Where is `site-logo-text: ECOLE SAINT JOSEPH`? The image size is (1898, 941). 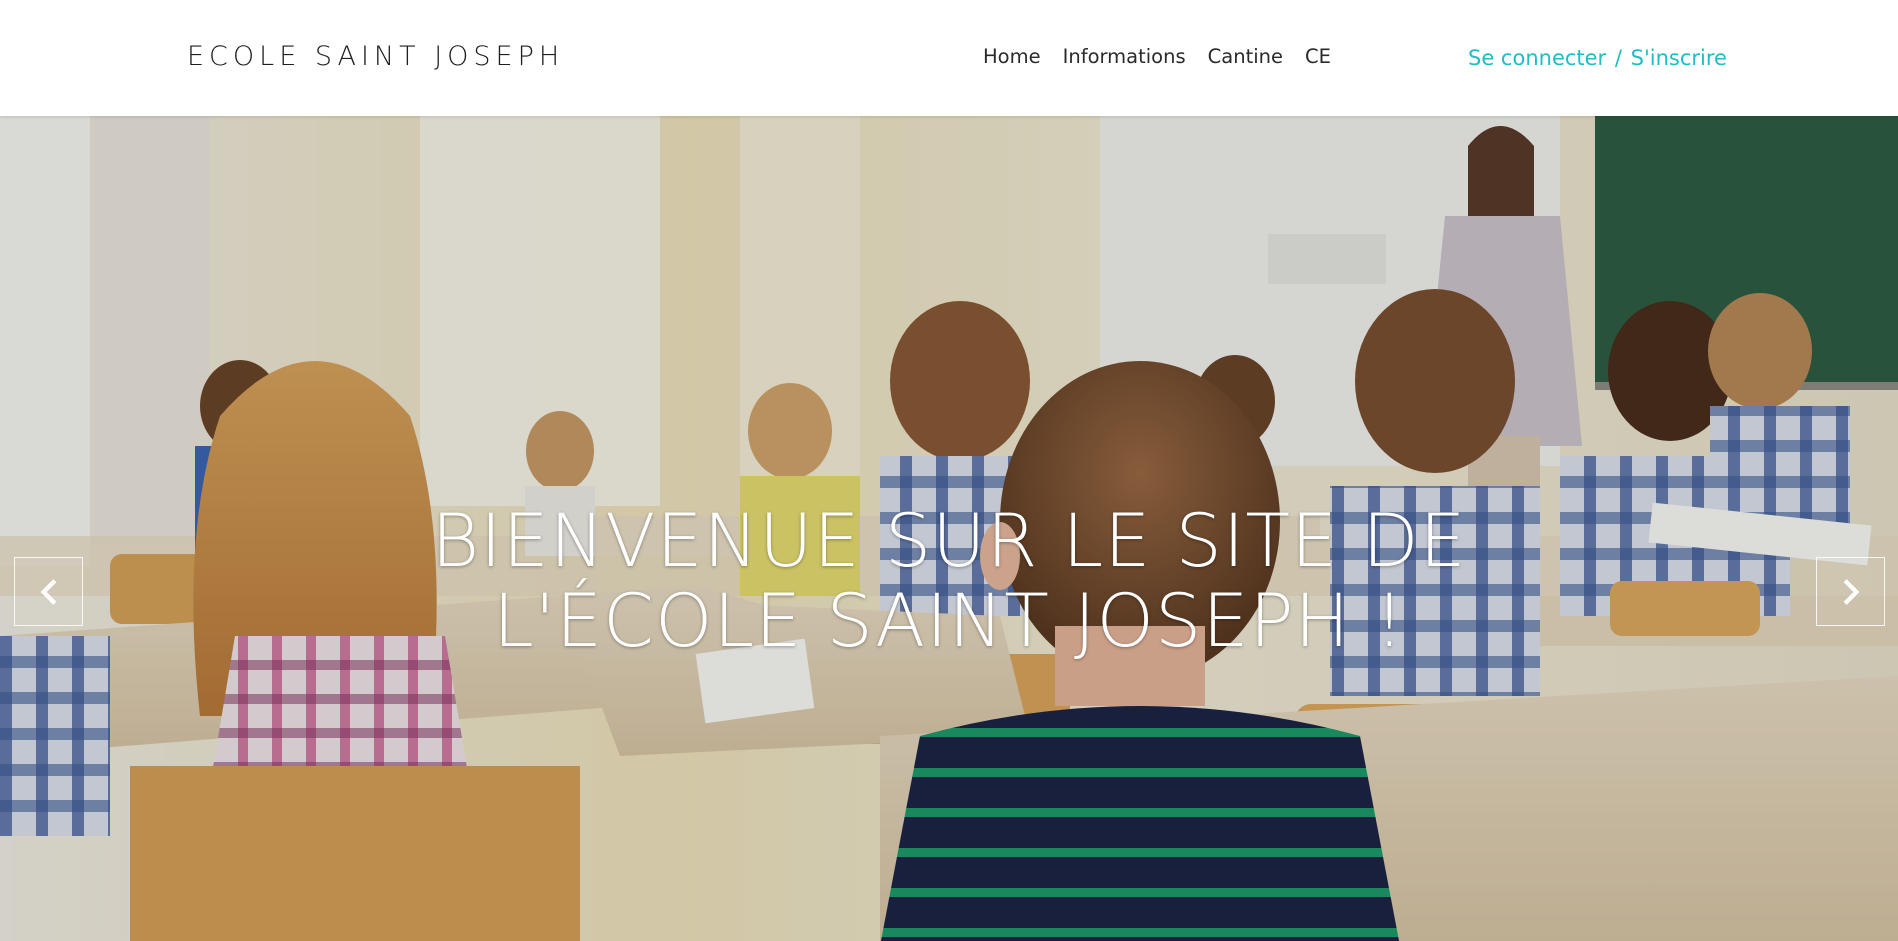
site-logo-text: ECOLE SAINT JOSEPH is located at coordinates (375, 57).